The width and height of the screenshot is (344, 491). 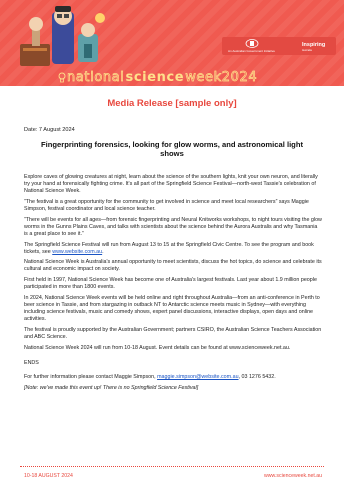 What do you see at coordinates (314, 45) in the screenshot?
I see `inspiring-australia-logo: Inspiring` at bounding box center [314, 45].